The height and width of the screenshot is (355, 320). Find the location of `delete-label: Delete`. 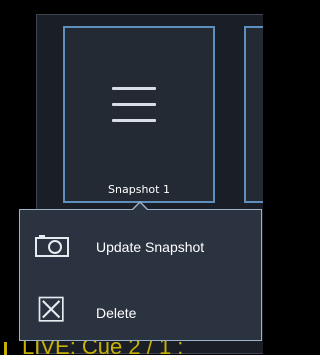

delete-label: Delete is located at coordinates (116, 313).